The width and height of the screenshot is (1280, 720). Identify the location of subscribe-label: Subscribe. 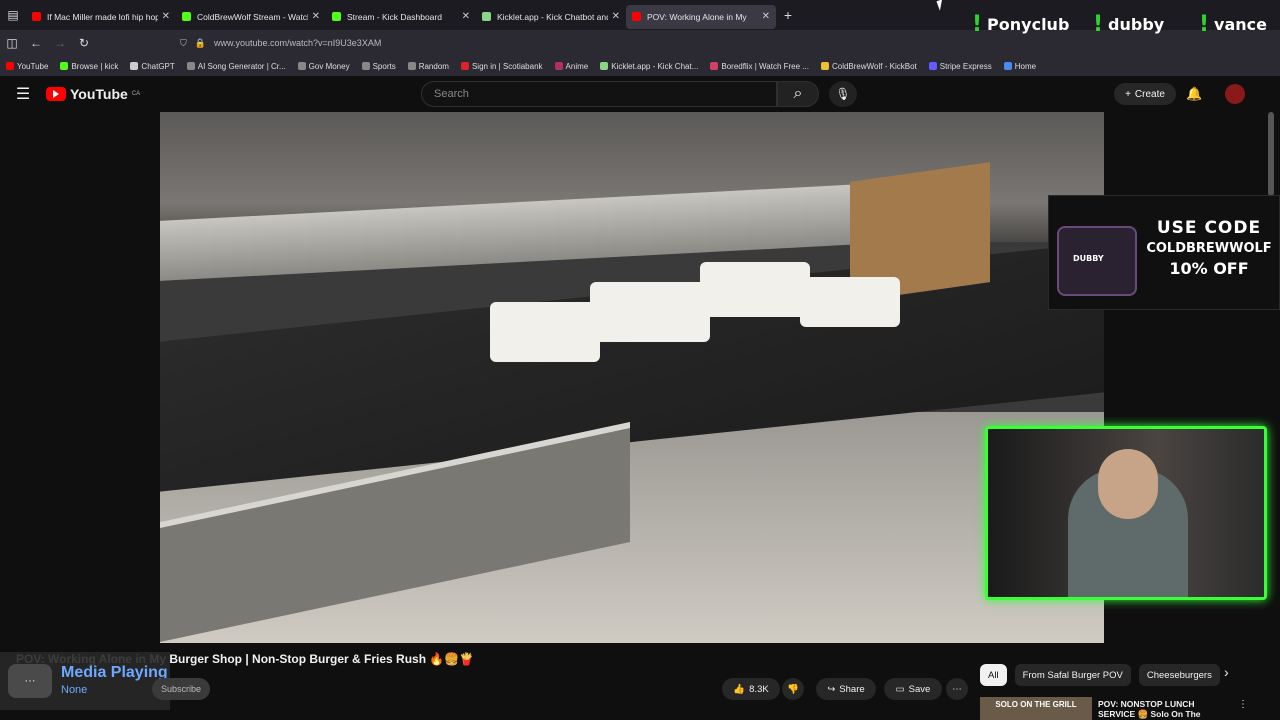
(181, 689).